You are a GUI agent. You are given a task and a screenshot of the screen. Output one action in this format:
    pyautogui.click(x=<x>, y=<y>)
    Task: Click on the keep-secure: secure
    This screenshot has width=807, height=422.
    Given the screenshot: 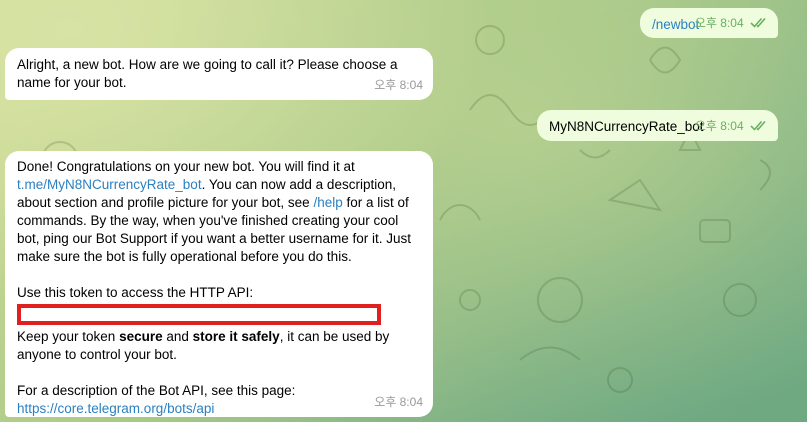 What is the action you would take?
    pyautogui.click(x=141, y=336)
    